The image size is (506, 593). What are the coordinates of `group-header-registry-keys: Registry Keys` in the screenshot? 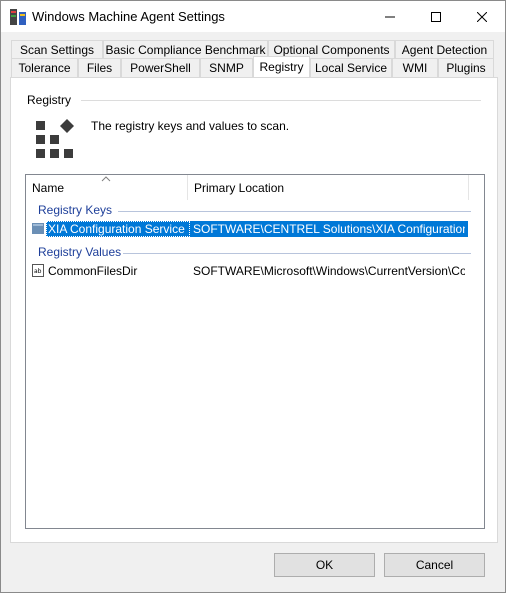 It's located at (75, 210).